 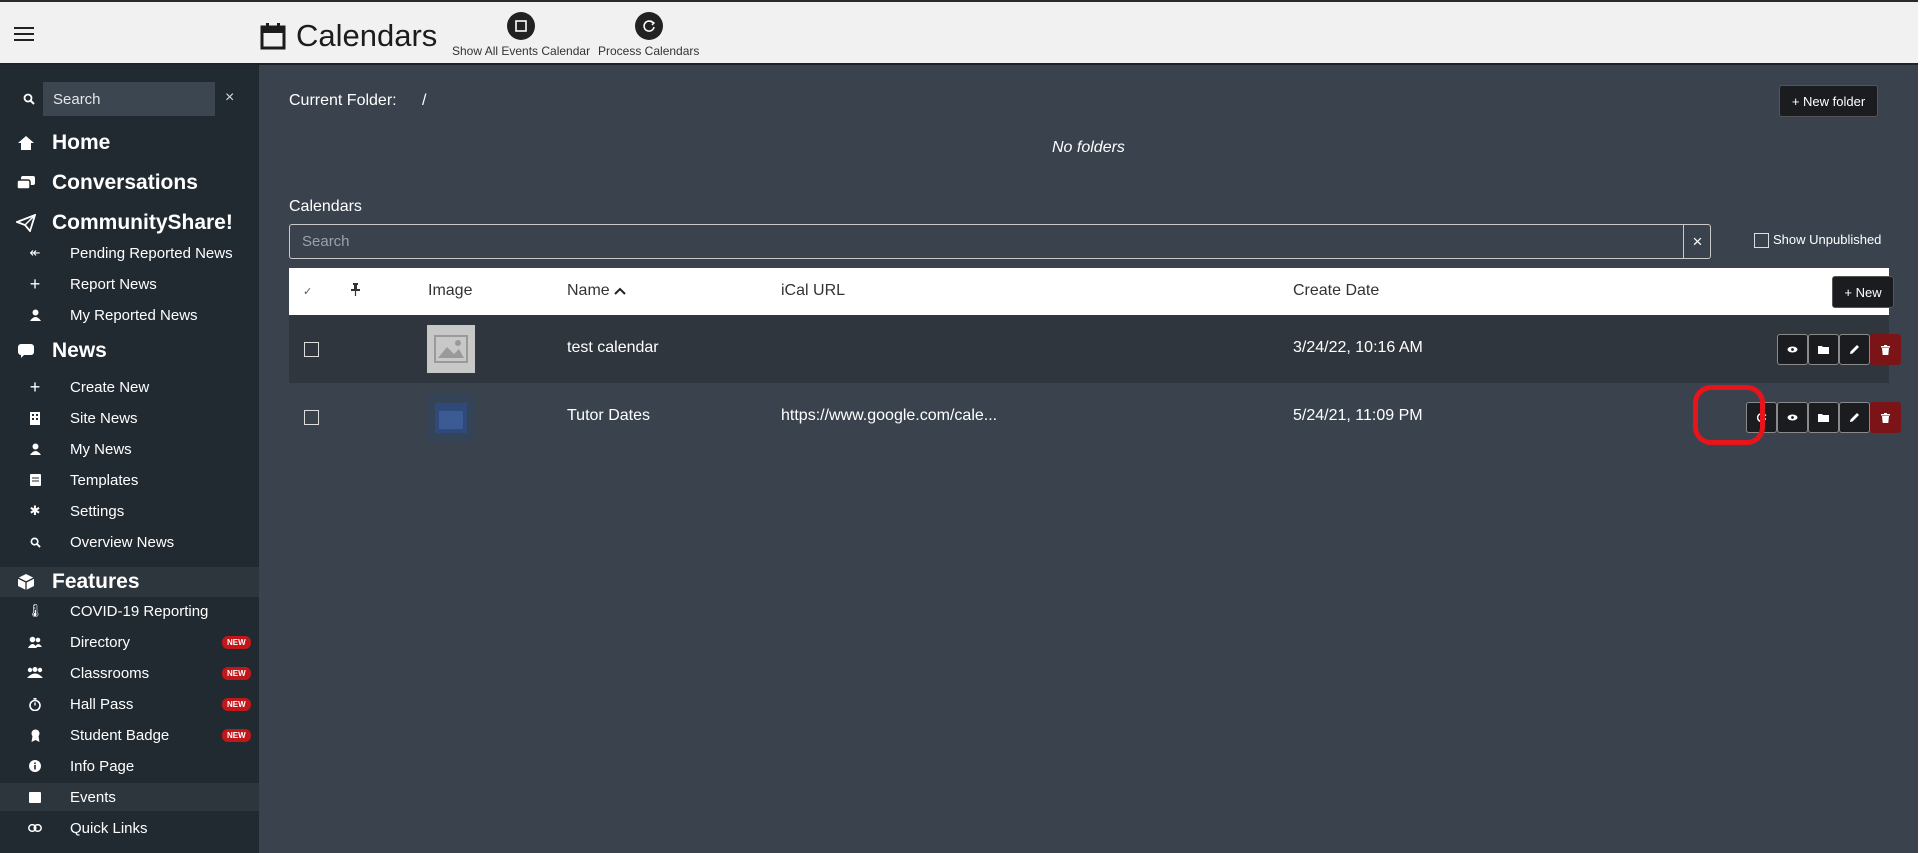 I want to click on hamburger-menu-icon, so click(x=24, y=35).